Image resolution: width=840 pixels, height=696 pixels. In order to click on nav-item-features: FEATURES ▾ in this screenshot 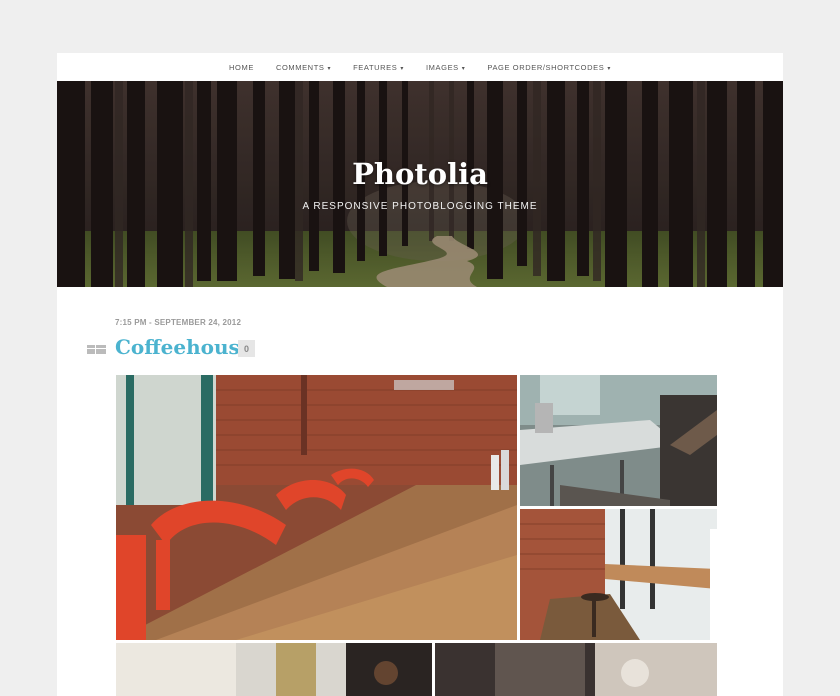, I will do `click(378, 67)`.